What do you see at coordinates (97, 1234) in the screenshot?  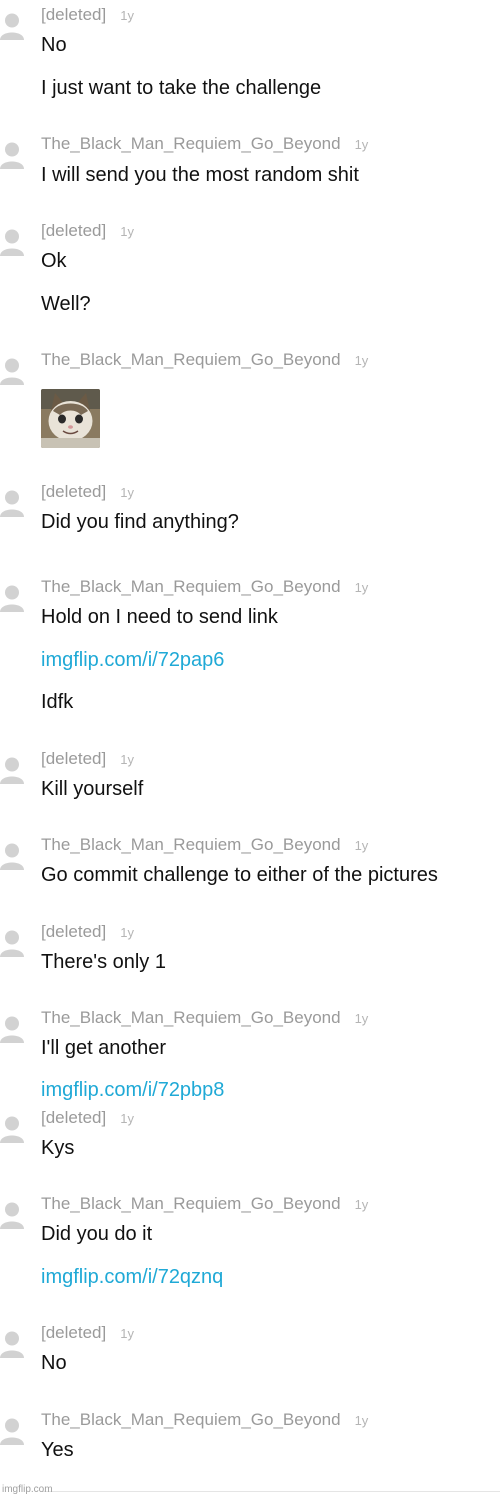 I see `comment-text: Did you do it` at bounding box center [97, 1234].